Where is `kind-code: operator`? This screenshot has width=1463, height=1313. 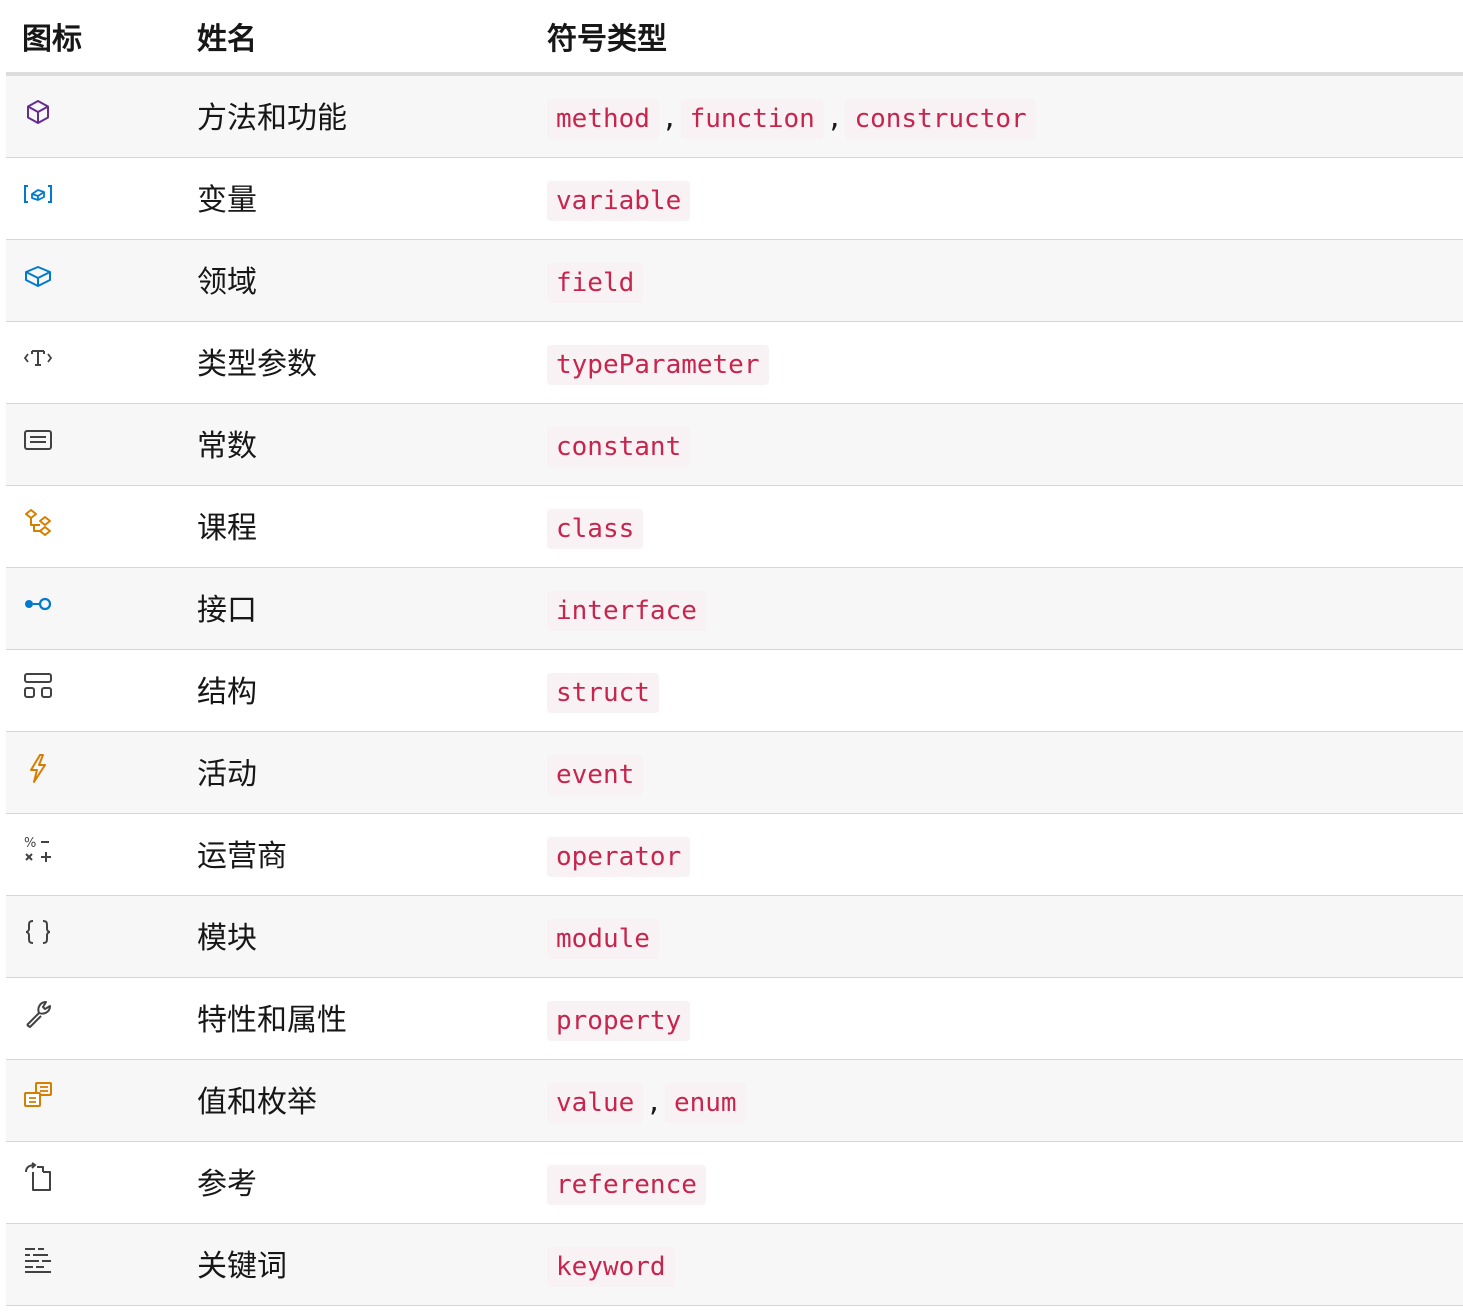 kind-code: operator is located at coordinates (619, 857).